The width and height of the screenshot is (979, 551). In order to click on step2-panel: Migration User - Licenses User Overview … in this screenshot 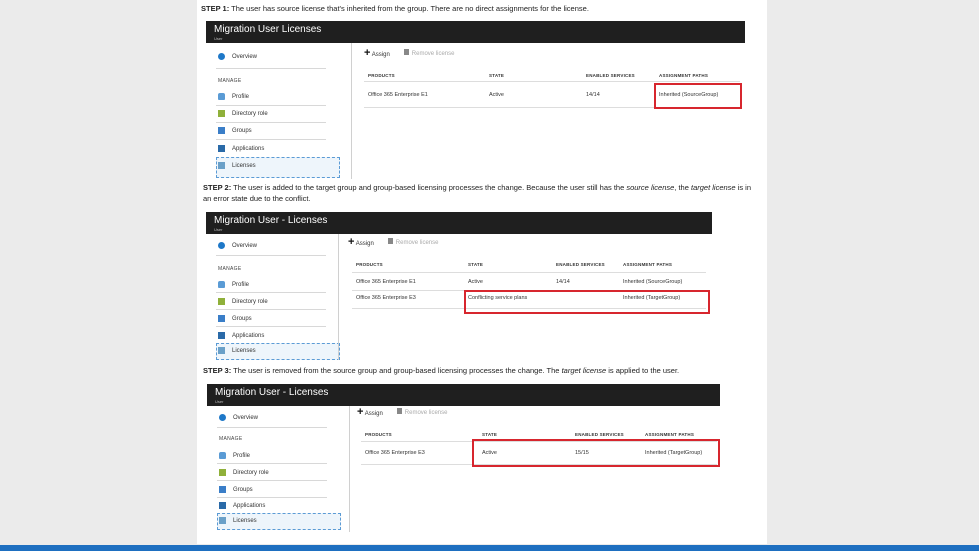, I will do `click(459, 286)`.